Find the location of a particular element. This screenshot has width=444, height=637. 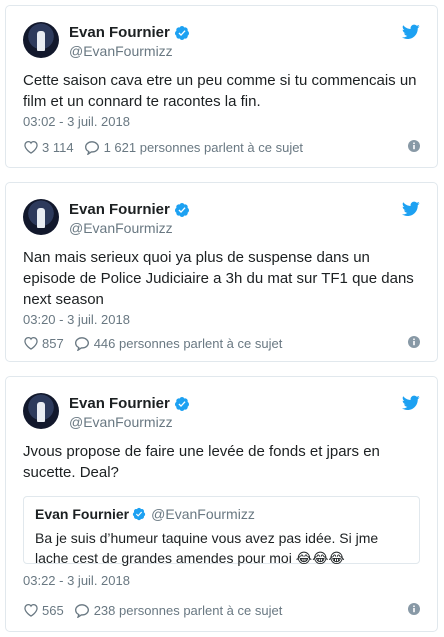

quoted-author-handle: @EvanFourmizz is located at coordinates (203, 514).